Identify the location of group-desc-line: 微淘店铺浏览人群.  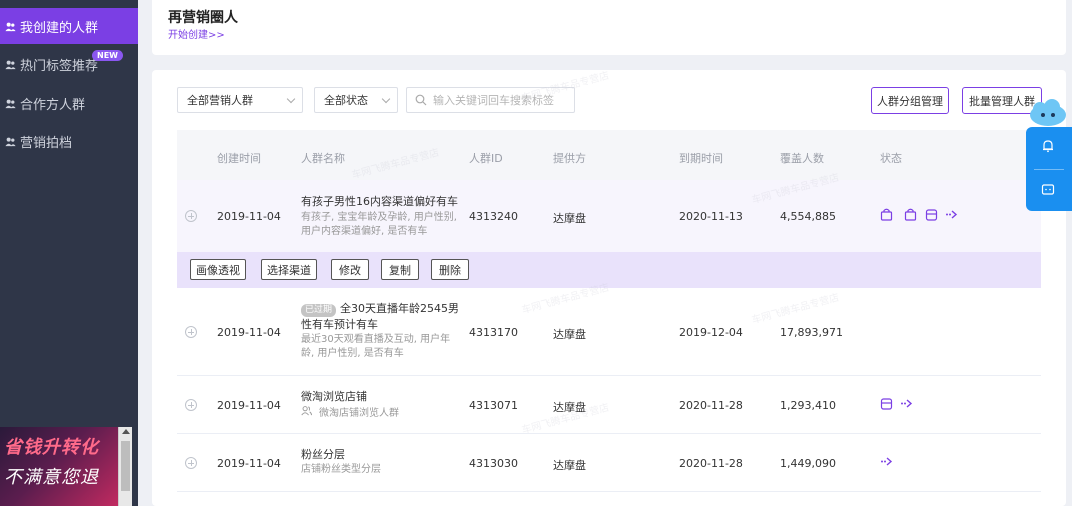
(350, 412).